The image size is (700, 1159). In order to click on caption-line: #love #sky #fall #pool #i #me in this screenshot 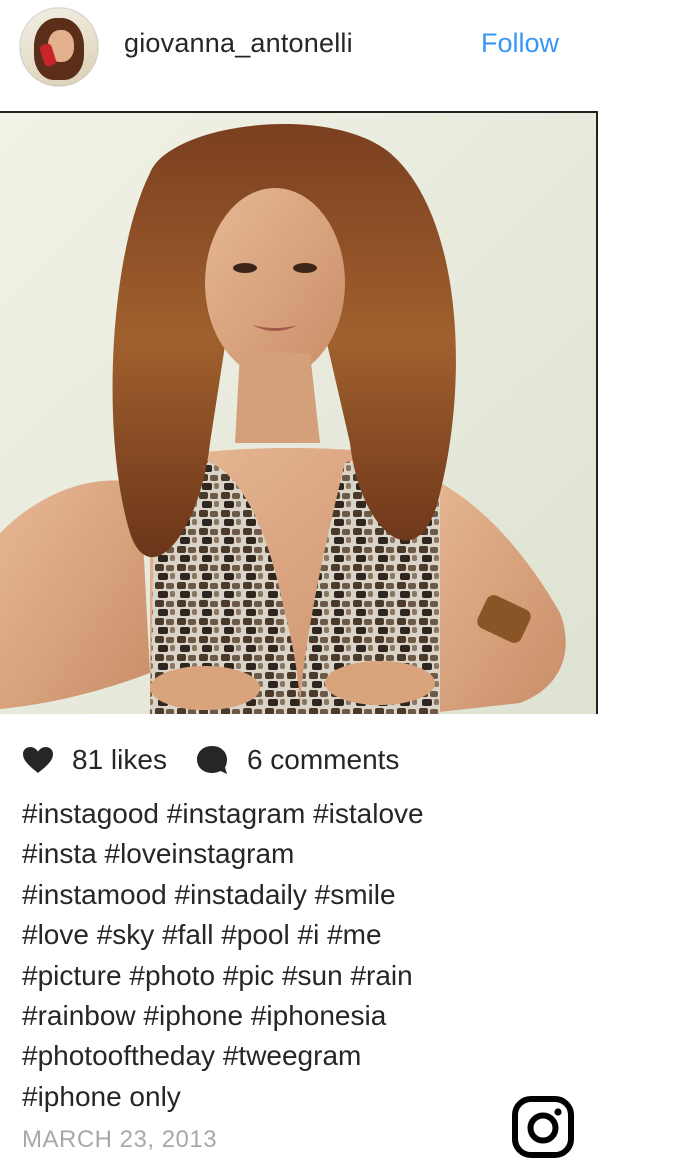, I will do `click(302, 935)`.